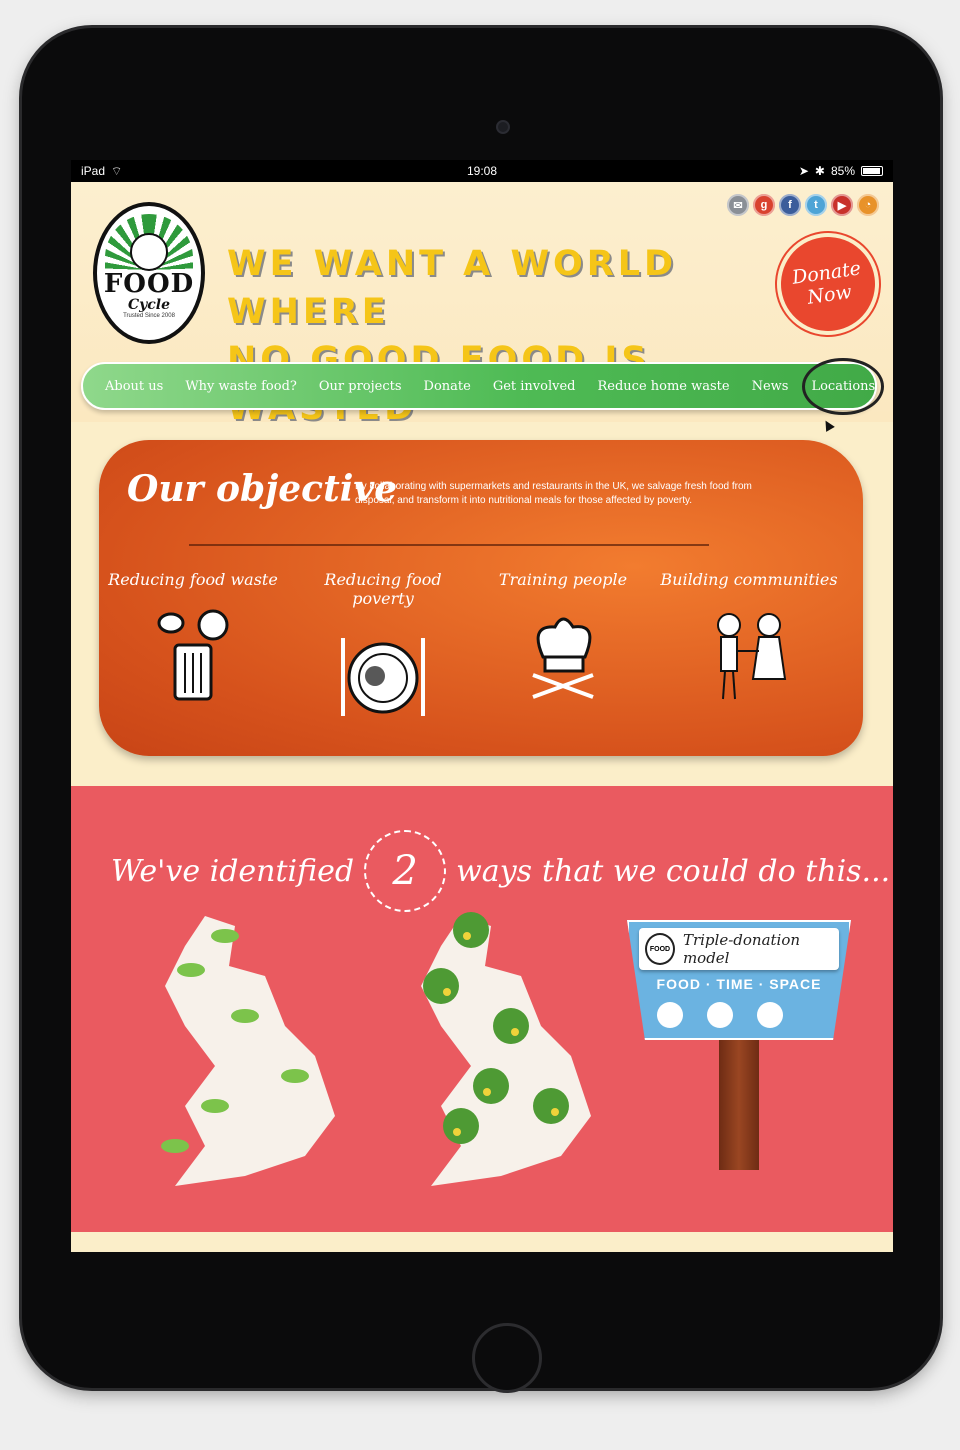  Describe the element at coordinates (749, 579) in the screenshot. I see `objective-label: Building communities` at that location.